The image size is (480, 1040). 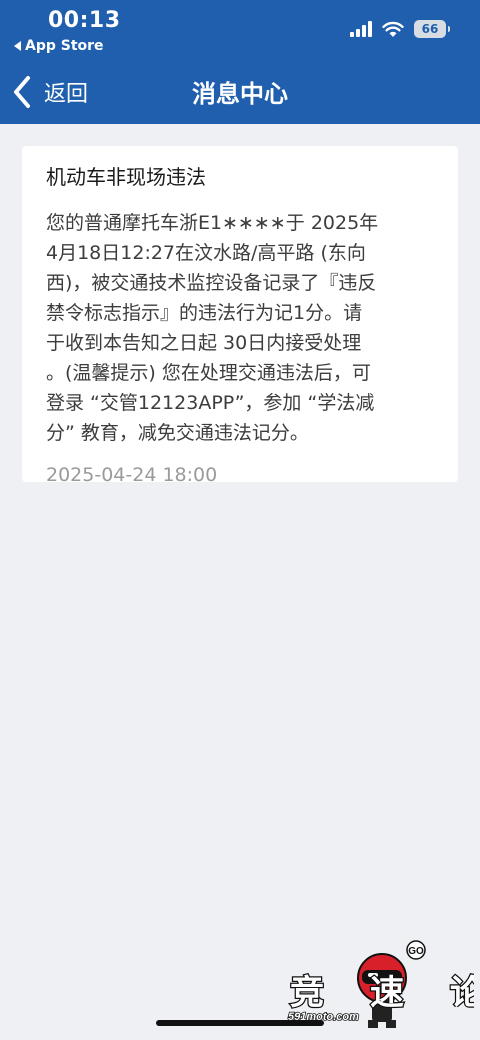 I want to click on message-title: 机动车非现场违法, so click(x=126, y=177).